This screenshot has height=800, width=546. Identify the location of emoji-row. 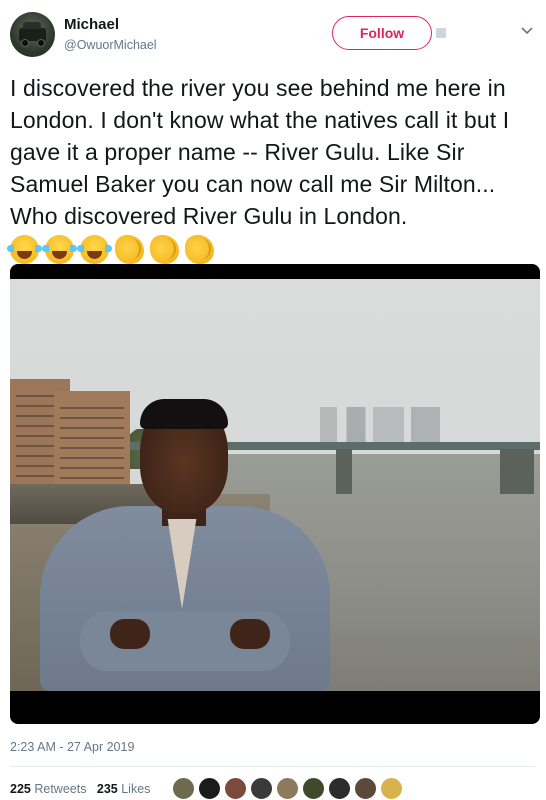
(113, 250).